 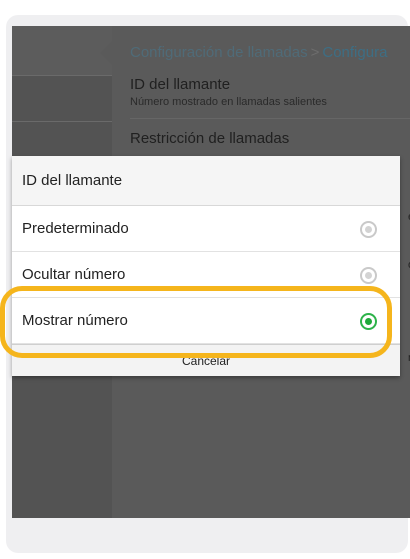 What do you see at coordinates (74, 274) in the screenshot?
I see `option-label: Ocultar número` at bounding box center [74, 274].